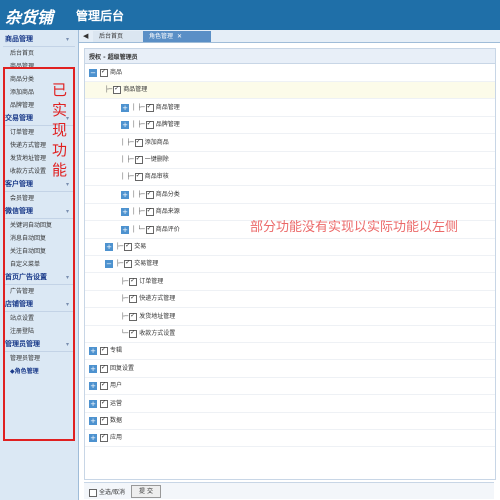 The height and width of the screenshot is (500, 500). What do you see at coordinates (179, 36) in the screenshot?
I see `close-icon: ✕` at bounding box center [179, 36].